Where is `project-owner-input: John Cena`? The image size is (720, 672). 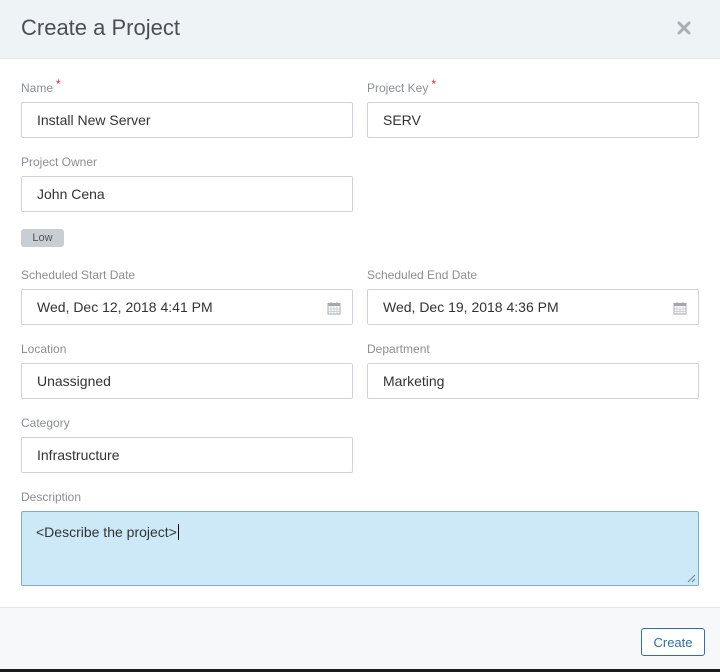
project-owner-input: John Cena is located at coordinates (187, 194).